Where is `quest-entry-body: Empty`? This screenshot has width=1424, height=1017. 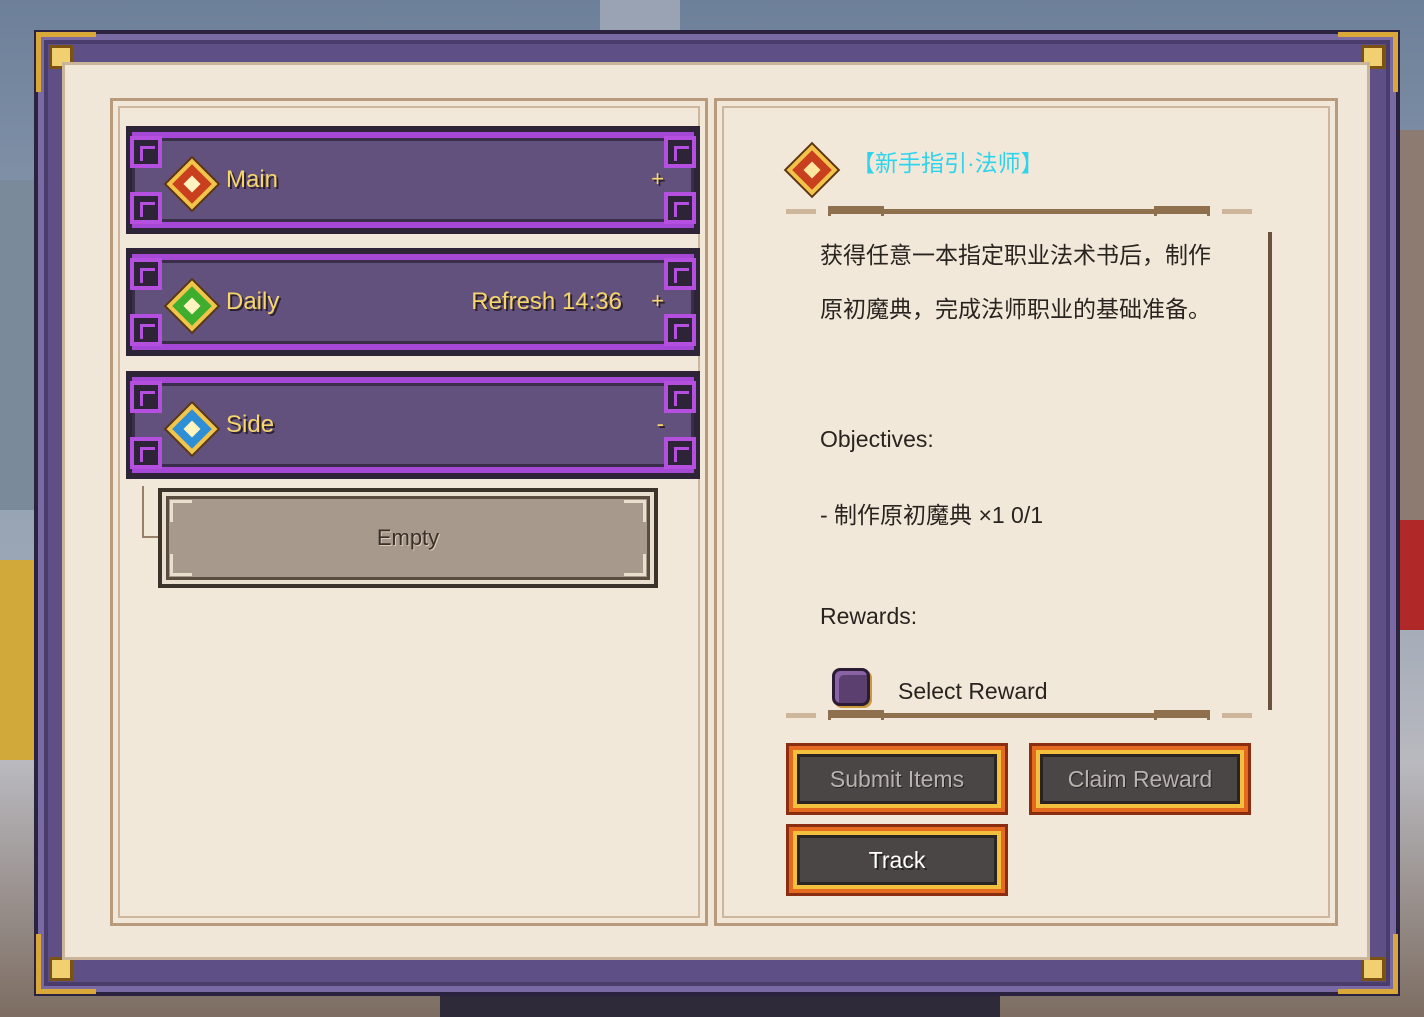
quest-entry-body: Empty is located at coordinates (408, 538).